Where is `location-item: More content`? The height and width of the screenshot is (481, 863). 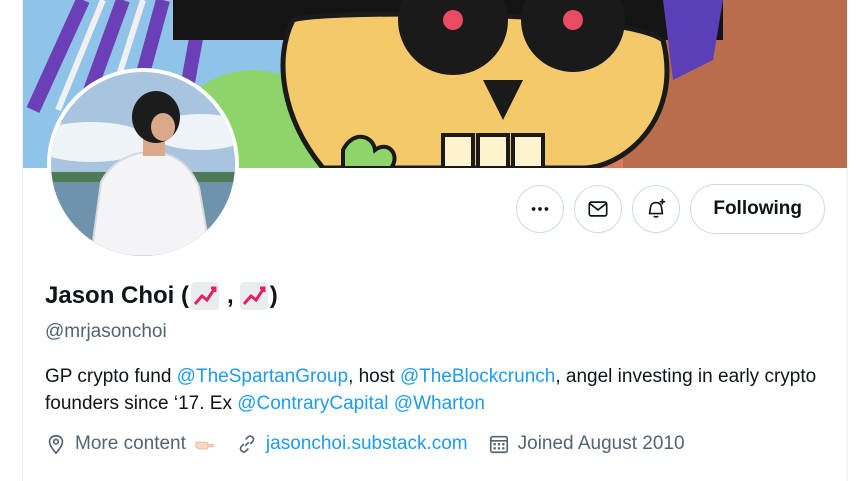
location-item: More content is located at coordinates (130, 444).